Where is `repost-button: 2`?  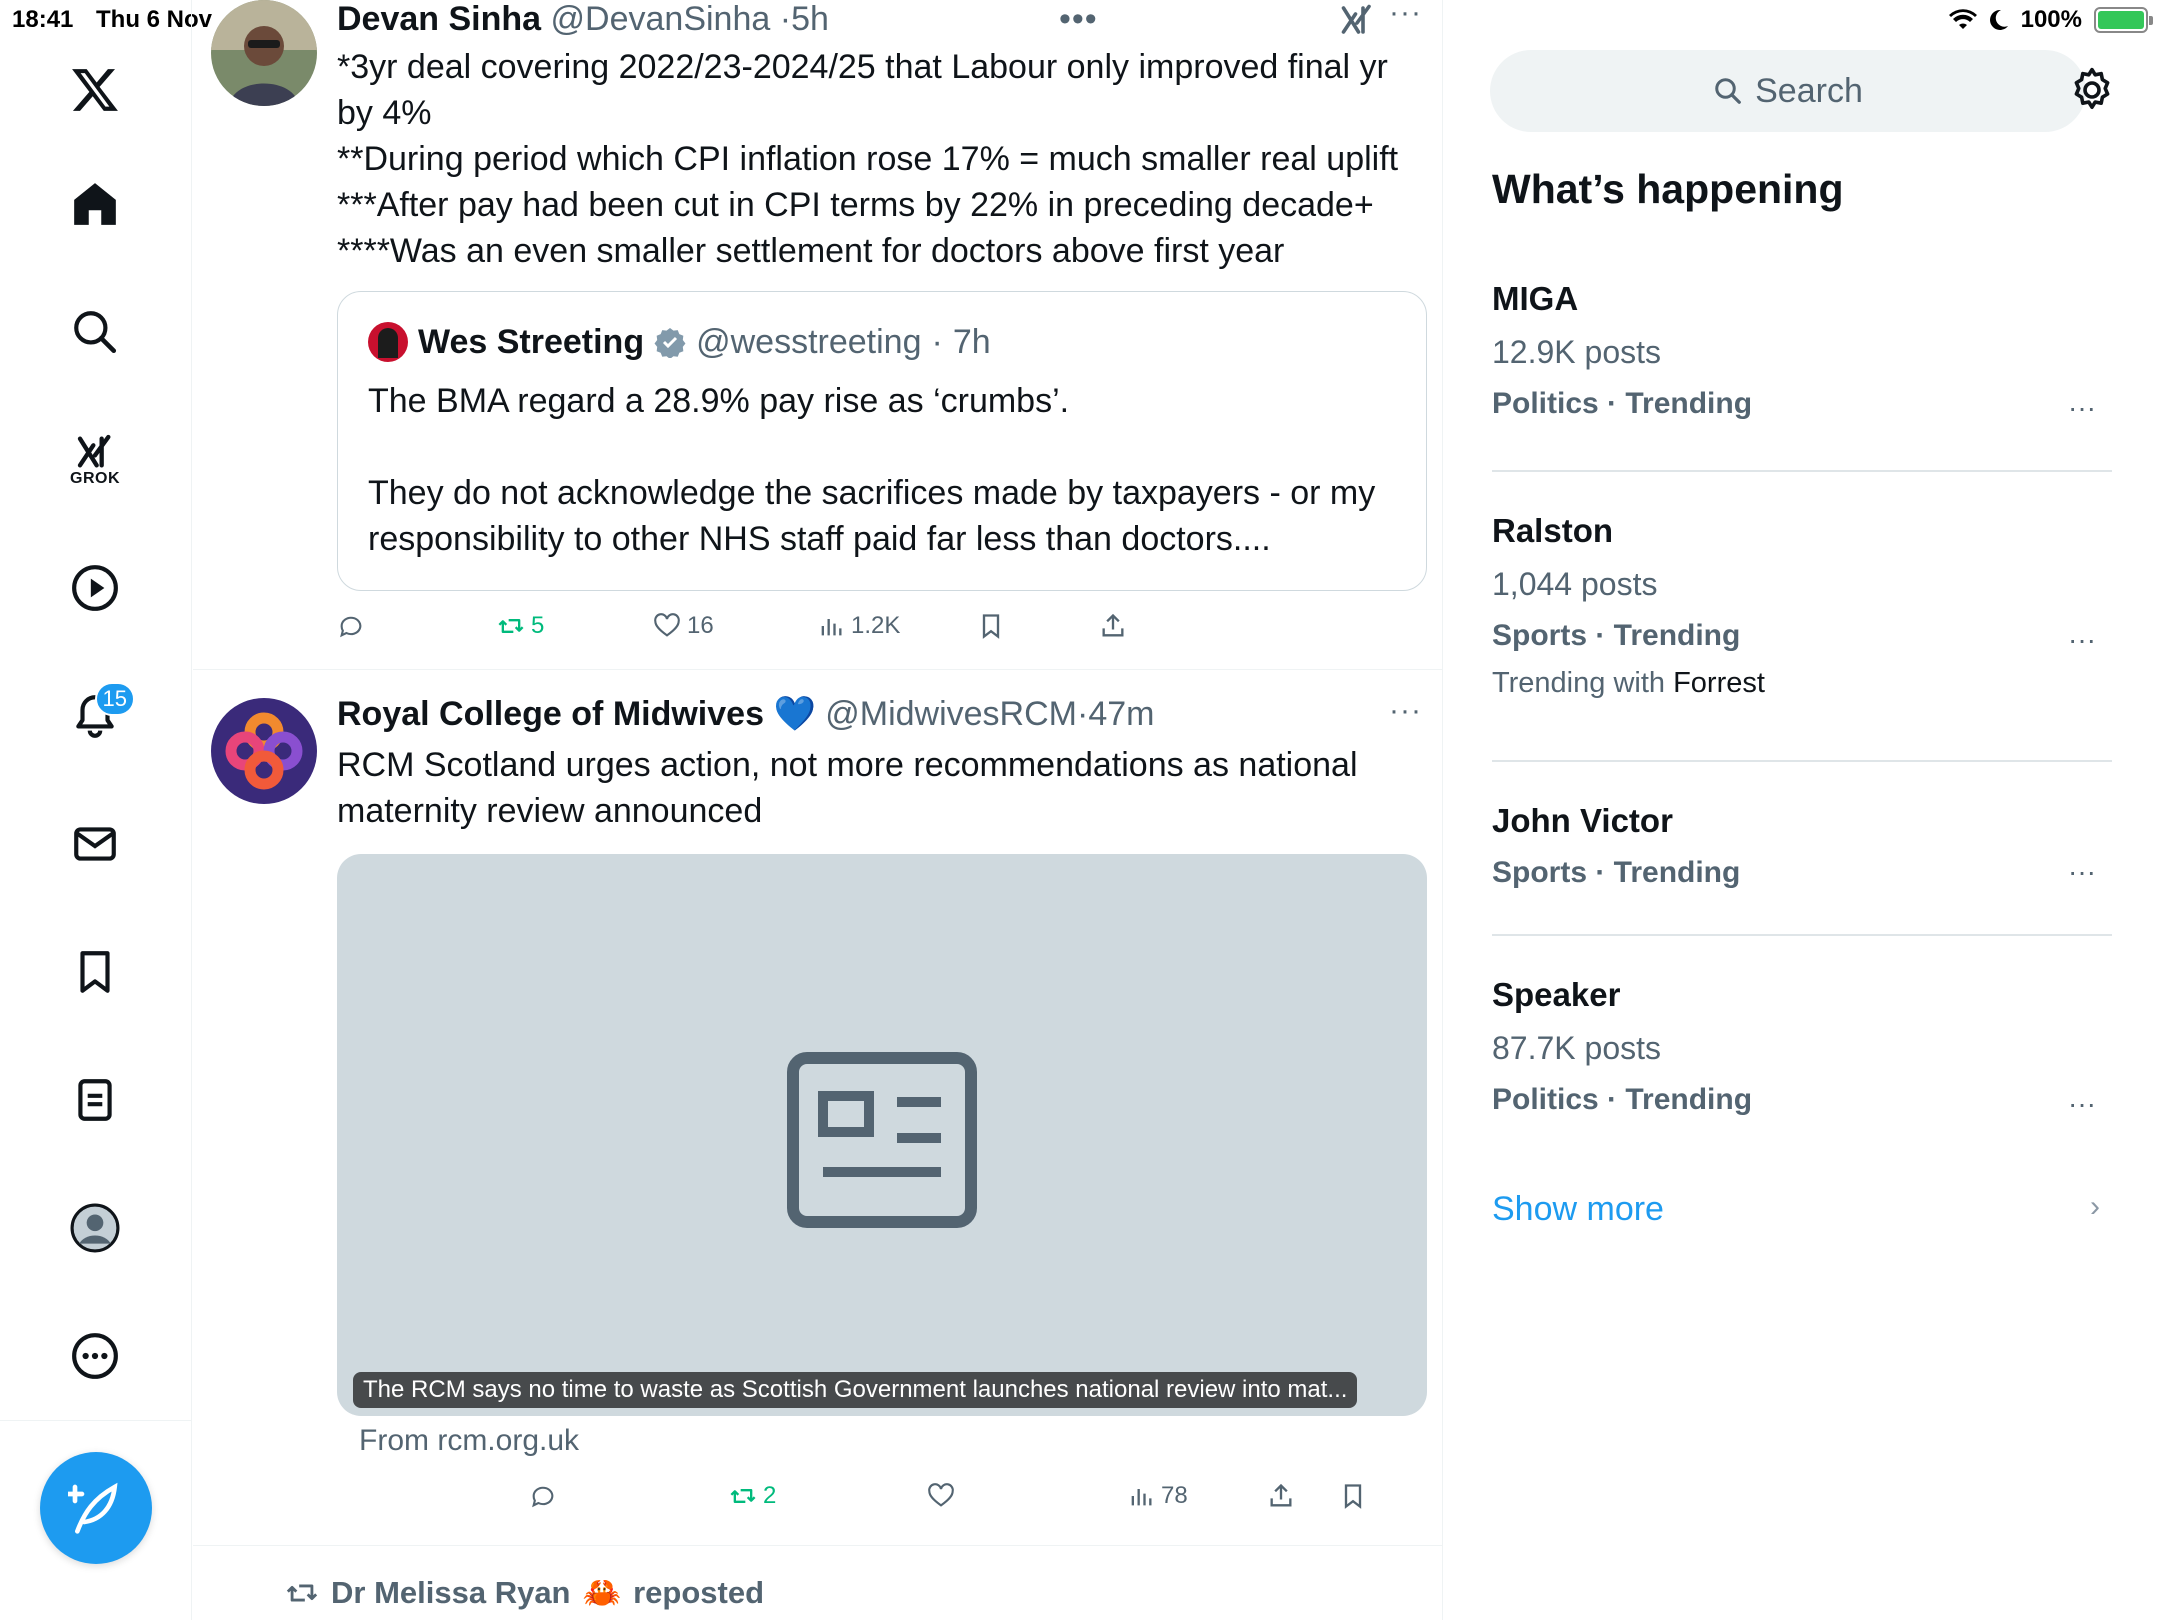 repost-button: 2 is located at coordinates (752, 1496).